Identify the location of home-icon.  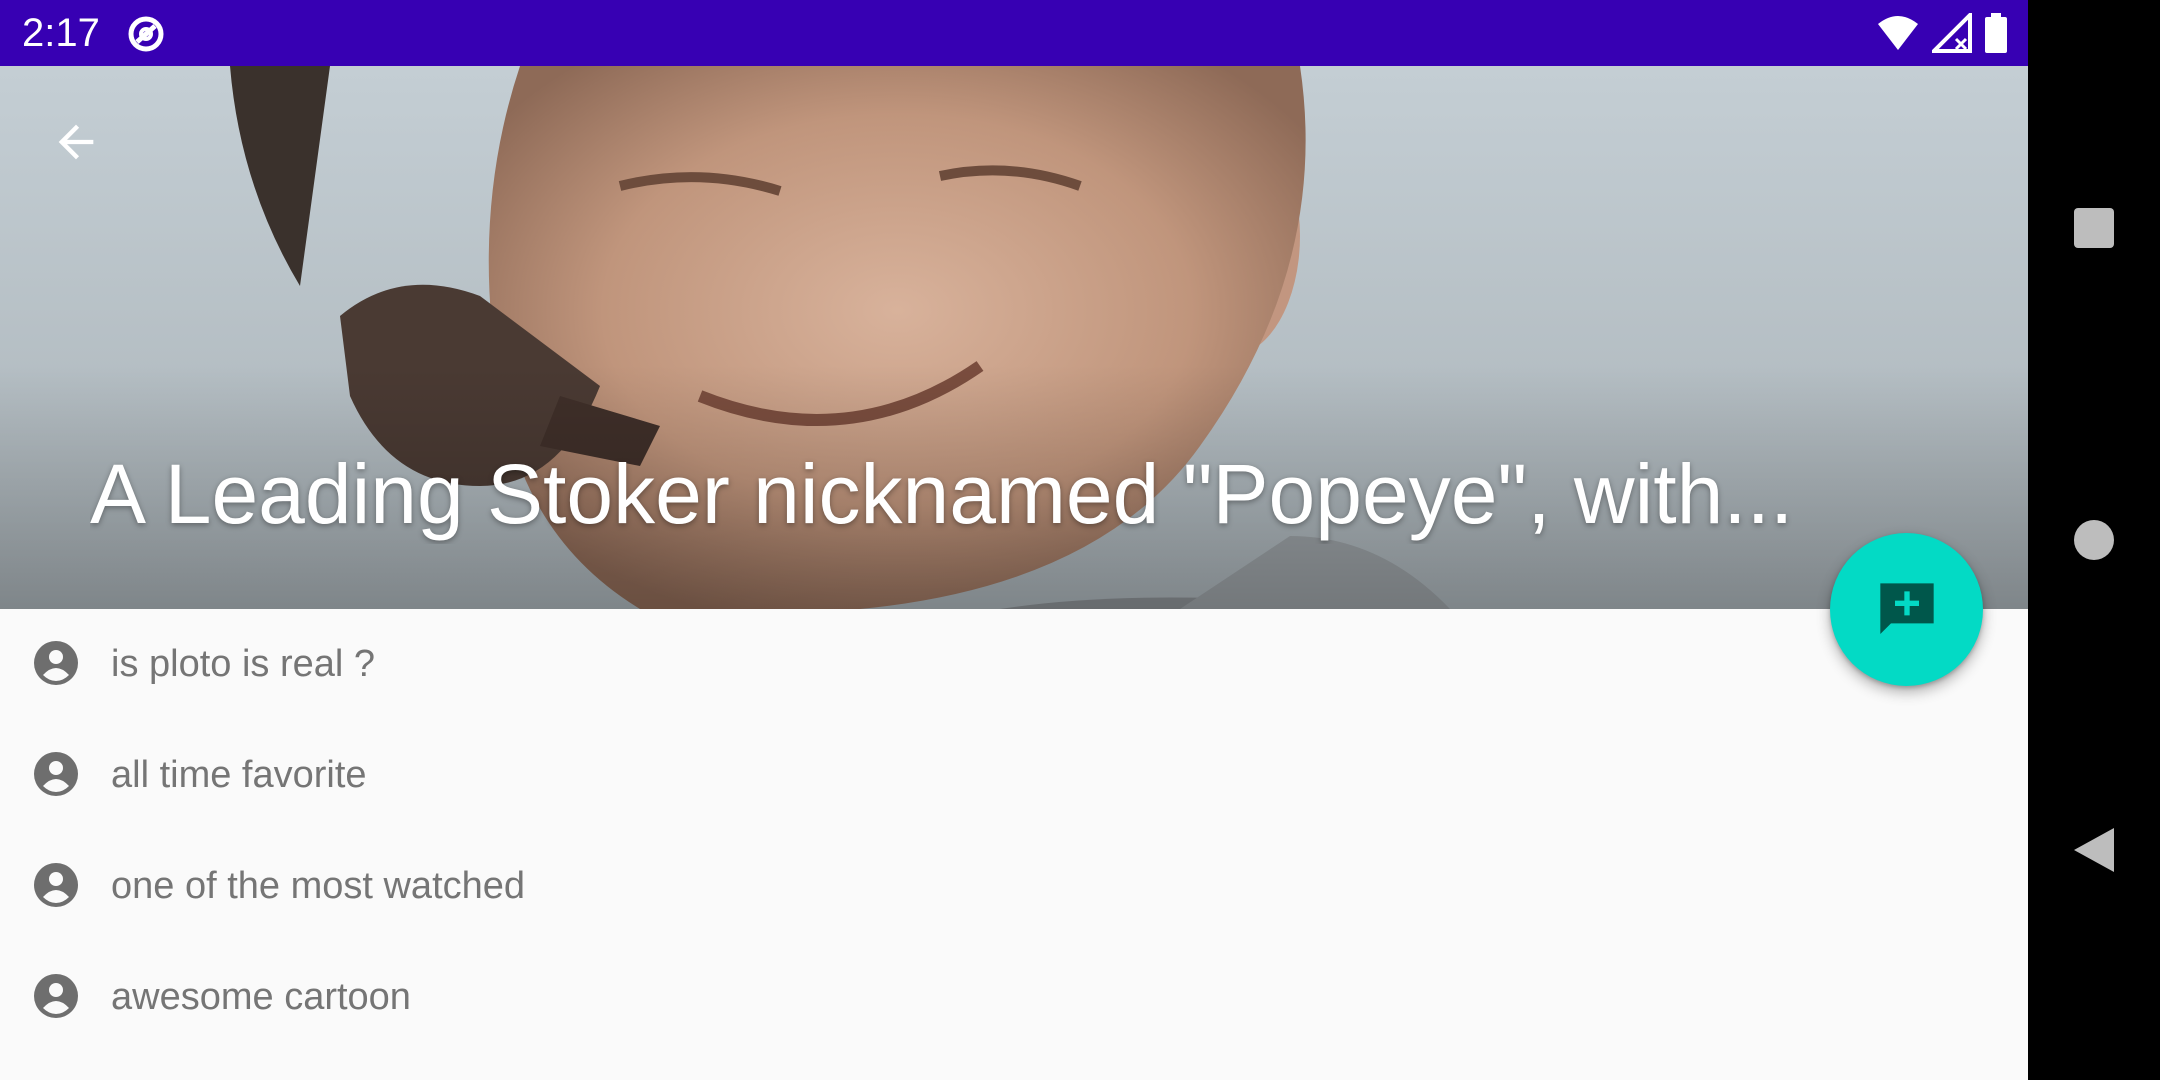
(2094, 540).